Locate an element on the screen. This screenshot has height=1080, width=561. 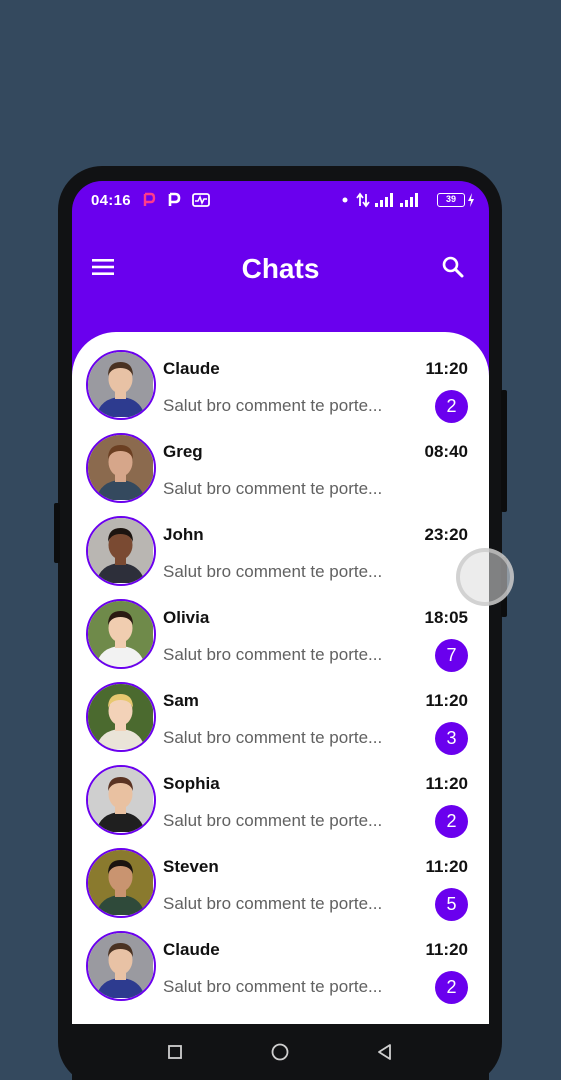
chat-name: Greg is located at coordinates (183, 451).